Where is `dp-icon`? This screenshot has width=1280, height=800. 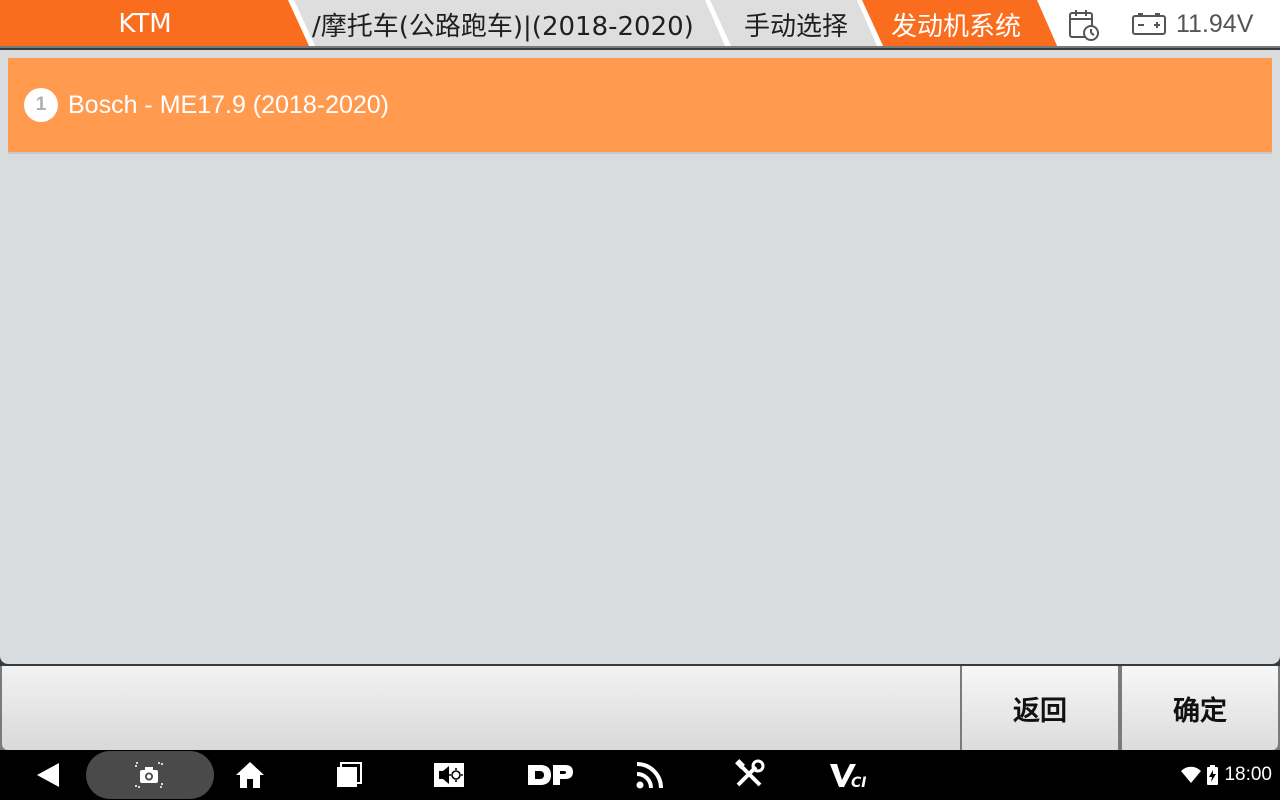 dp-icon is located at coordinates (550, 775).